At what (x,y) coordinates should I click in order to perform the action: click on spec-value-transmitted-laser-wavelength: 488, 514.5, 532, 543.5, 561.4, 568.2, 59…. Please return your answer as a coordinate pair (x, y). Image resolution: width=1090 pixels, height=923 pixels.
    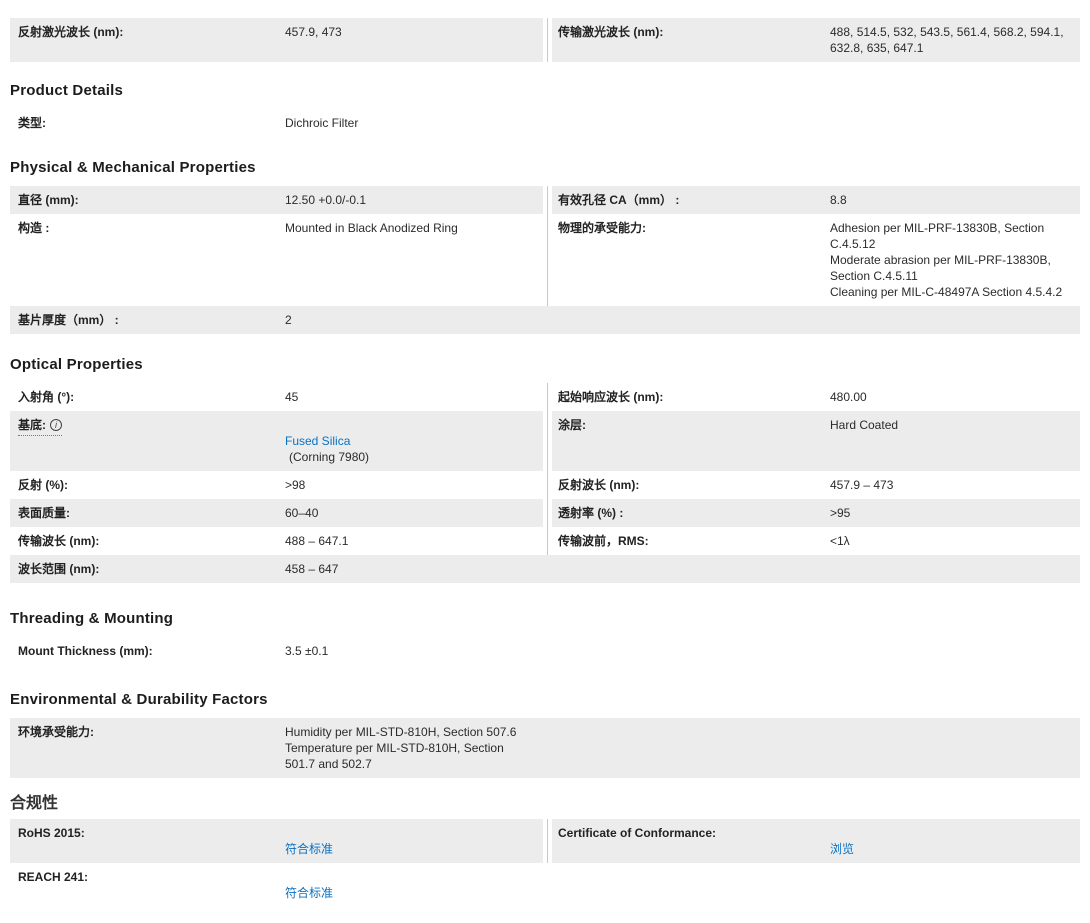
    Looking at the image, I should click on (947, 40).